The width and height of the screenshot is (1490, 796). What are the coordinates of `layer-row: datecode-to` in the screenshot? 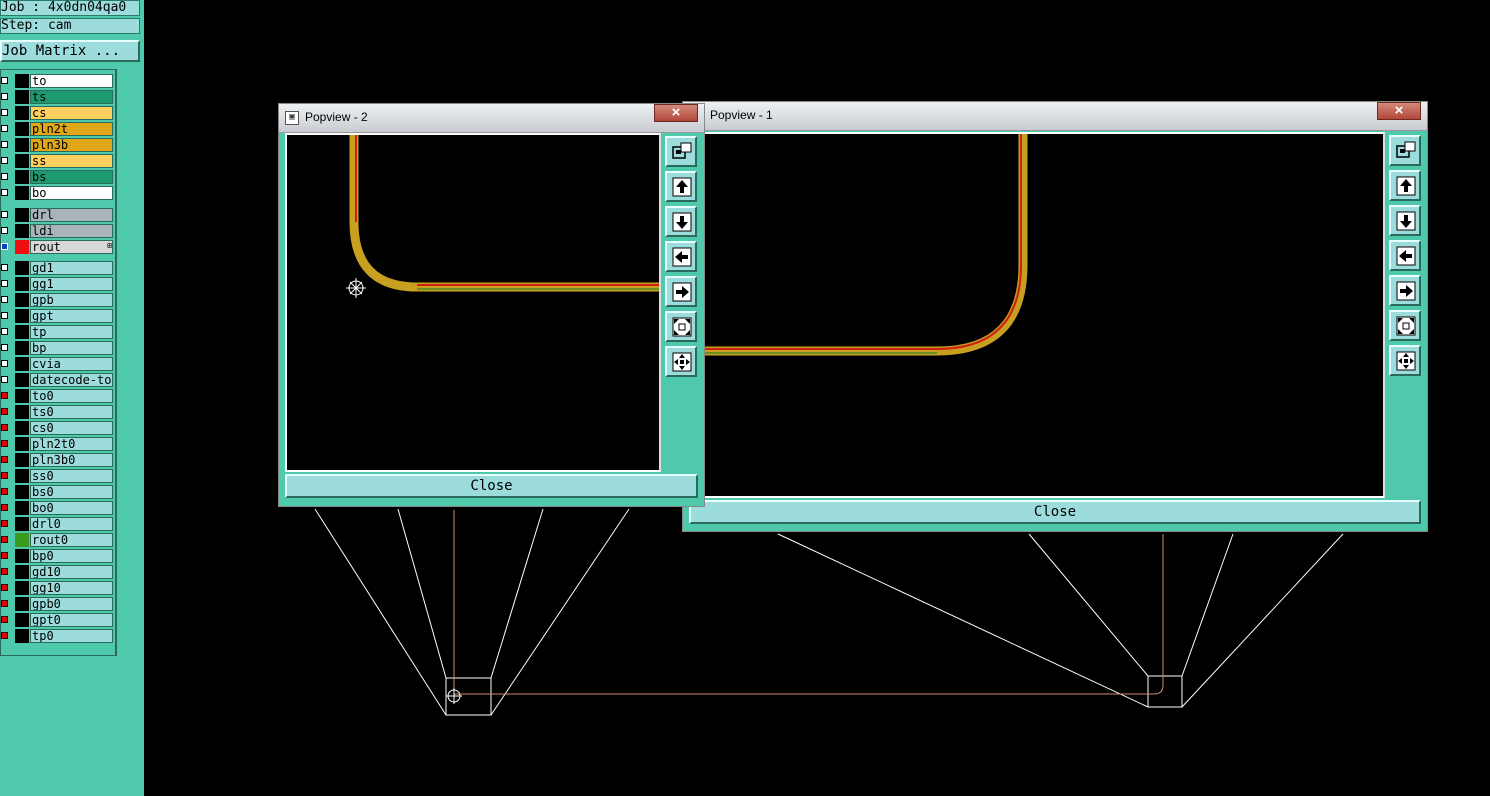 It's located at (57, 380).